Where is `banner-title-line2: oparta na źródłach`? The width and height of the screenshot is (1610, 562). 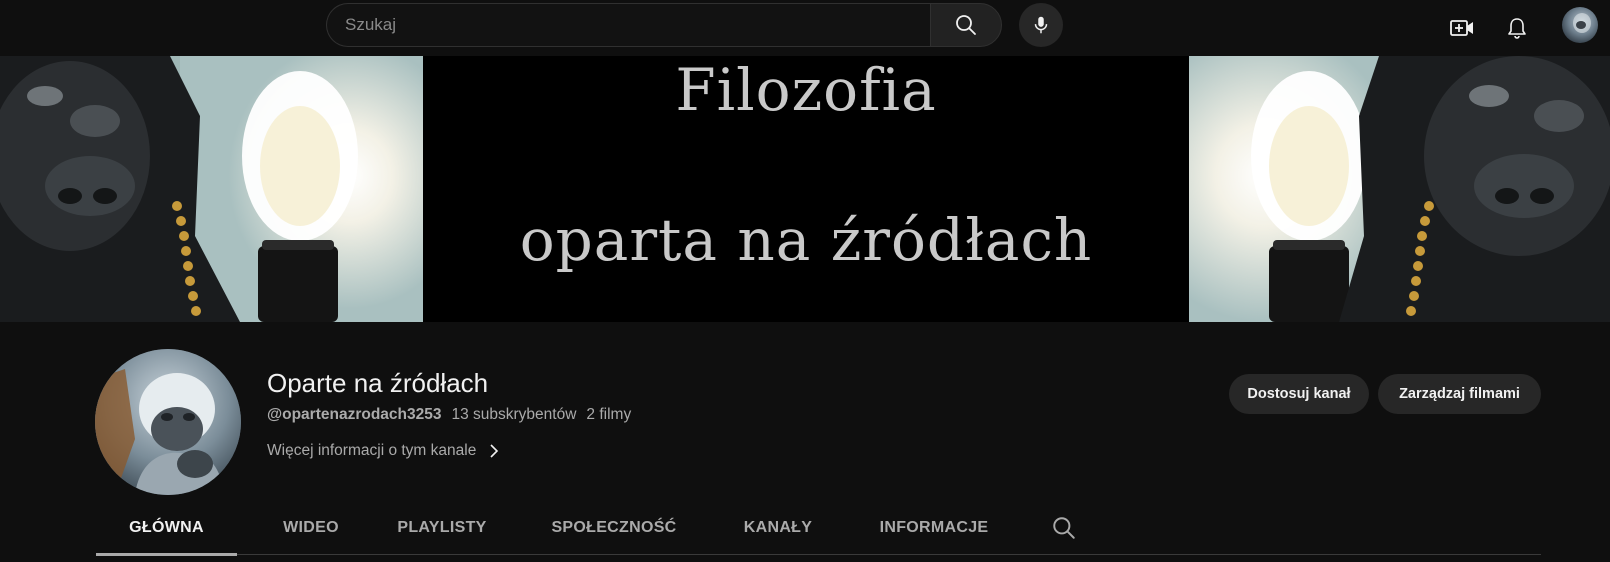 banner-title-line2: oparta na źródłach is located at coordinates (806, 240).